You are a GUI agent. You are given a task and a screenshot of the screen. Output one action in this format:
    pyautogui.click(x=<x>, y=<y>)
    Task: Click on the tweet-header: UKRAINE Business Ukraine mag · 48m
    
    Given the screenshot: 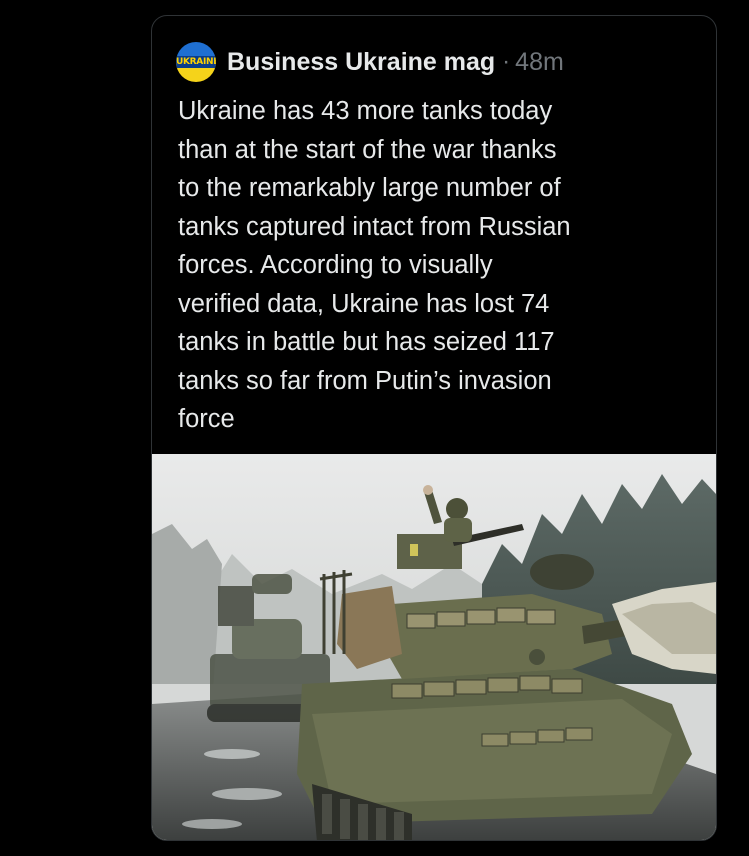 What is the action you would take?
    pyautogui.click(x=370, y=62)
    